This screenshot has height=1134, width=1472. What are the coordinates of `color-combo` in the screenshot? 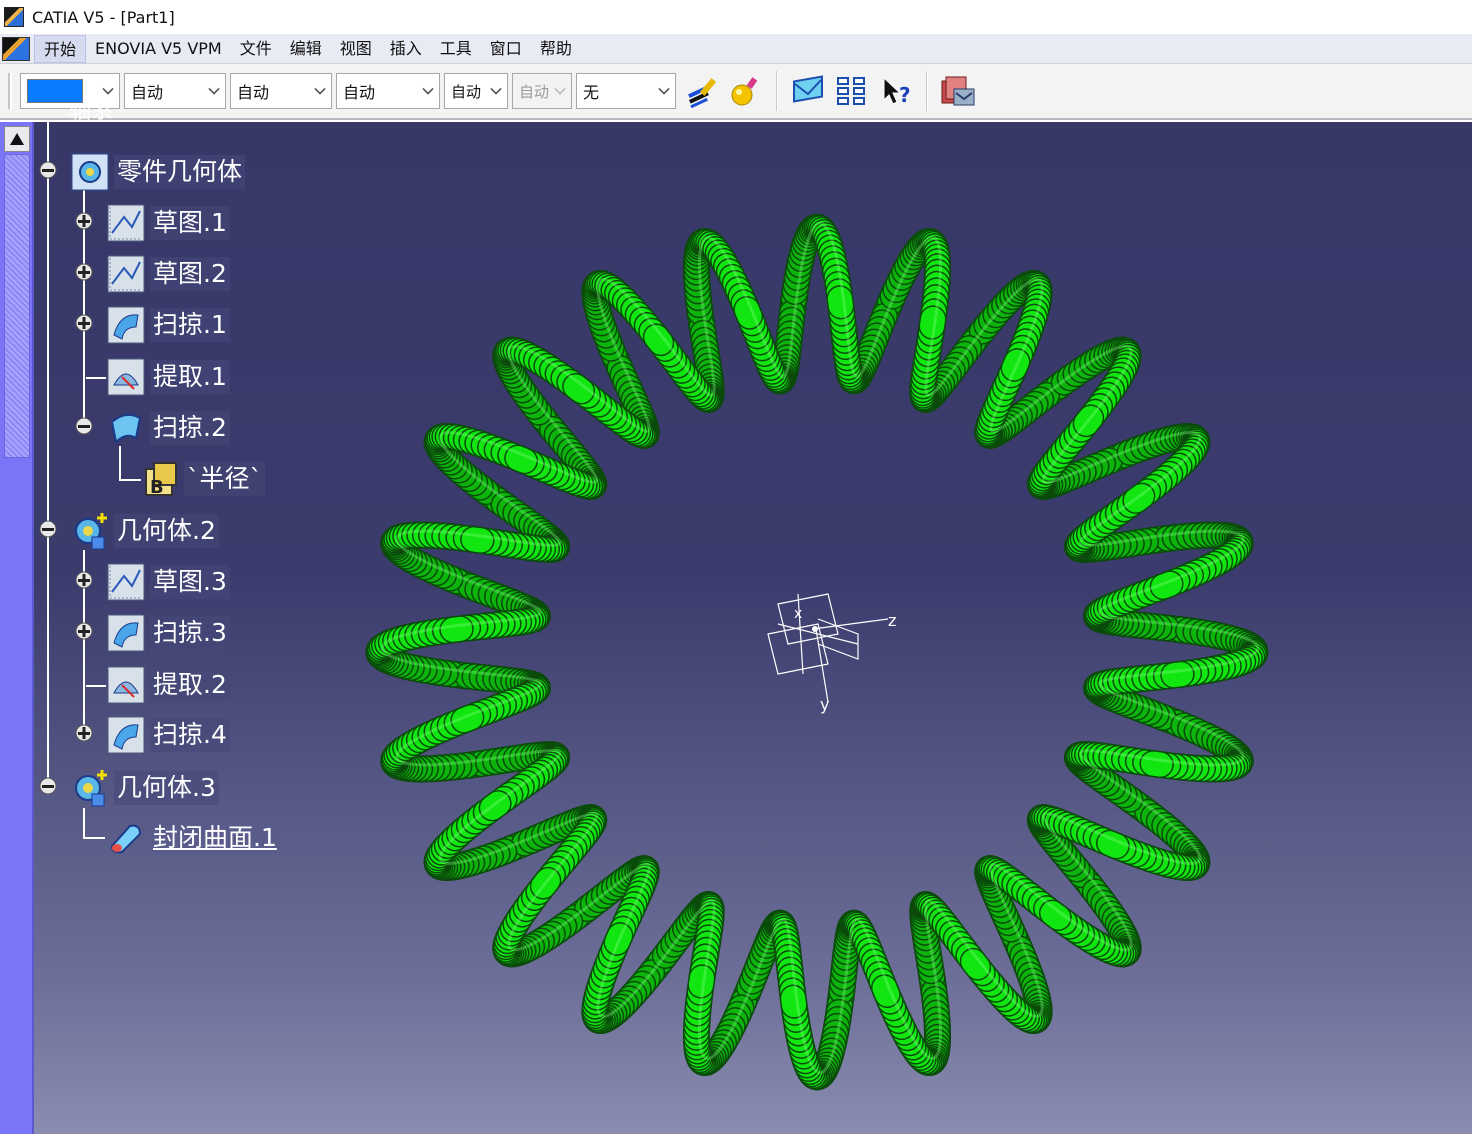 It's located at (70, 91).